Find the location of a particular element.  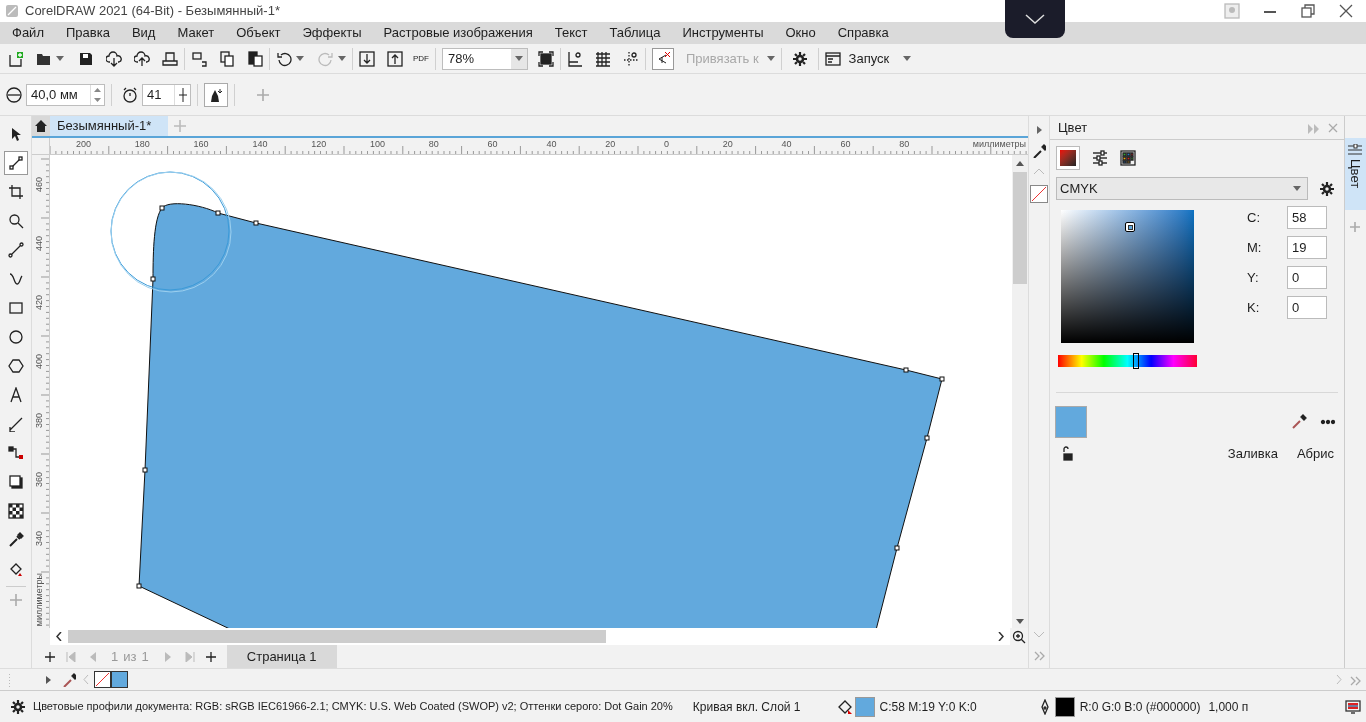

grid-icon is located at coordinates (603, 58).